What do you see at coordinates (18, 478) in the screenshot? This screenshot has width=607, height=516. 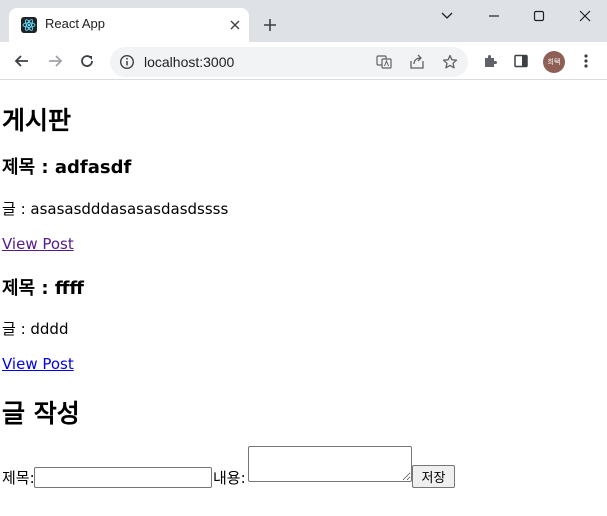 I see `title-label: 제목:` at bounding box center [18, 478].